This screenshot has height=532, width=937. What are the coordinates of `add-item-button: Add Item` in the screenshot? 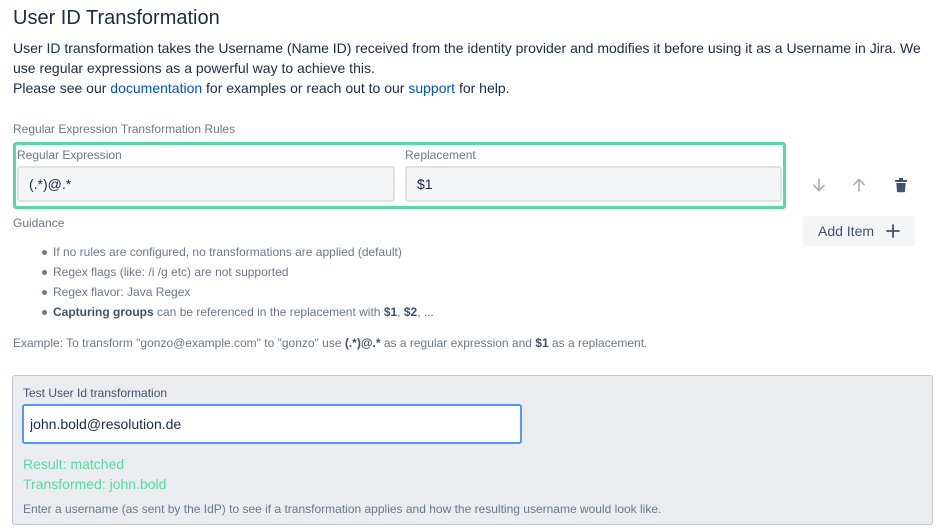 It's located at (859, 231).